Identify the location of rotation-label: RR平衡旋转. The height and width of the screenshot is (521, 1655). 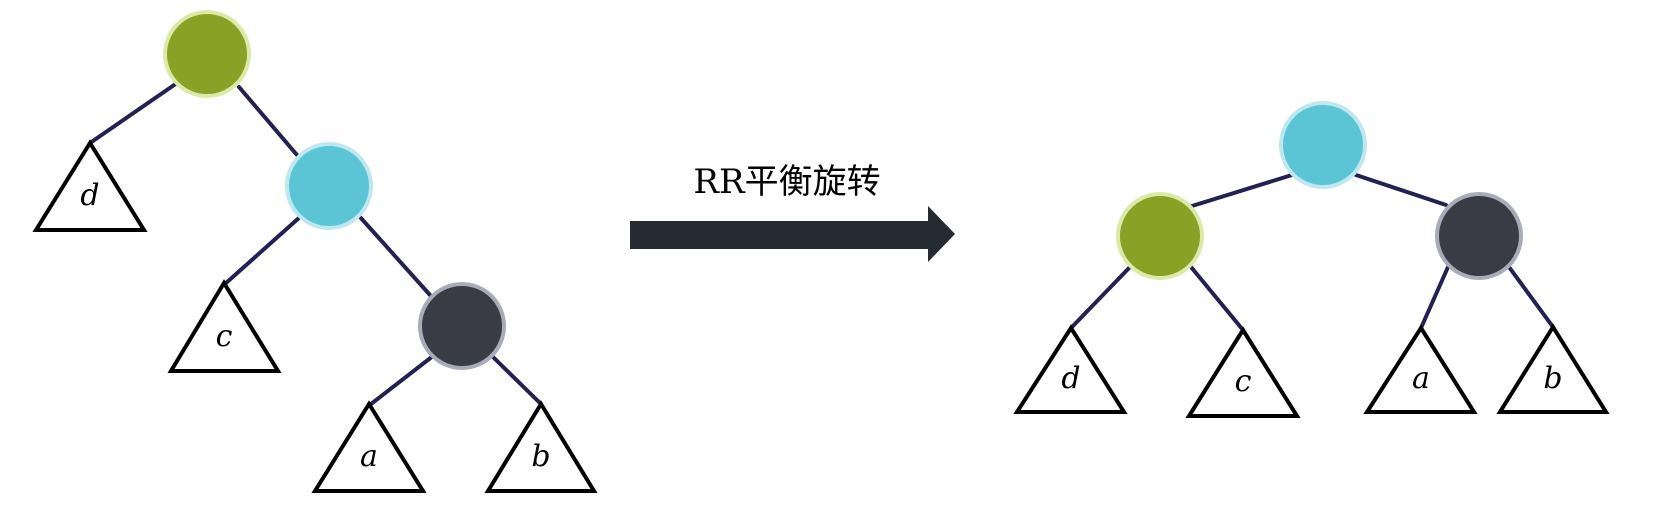
(786, 182).